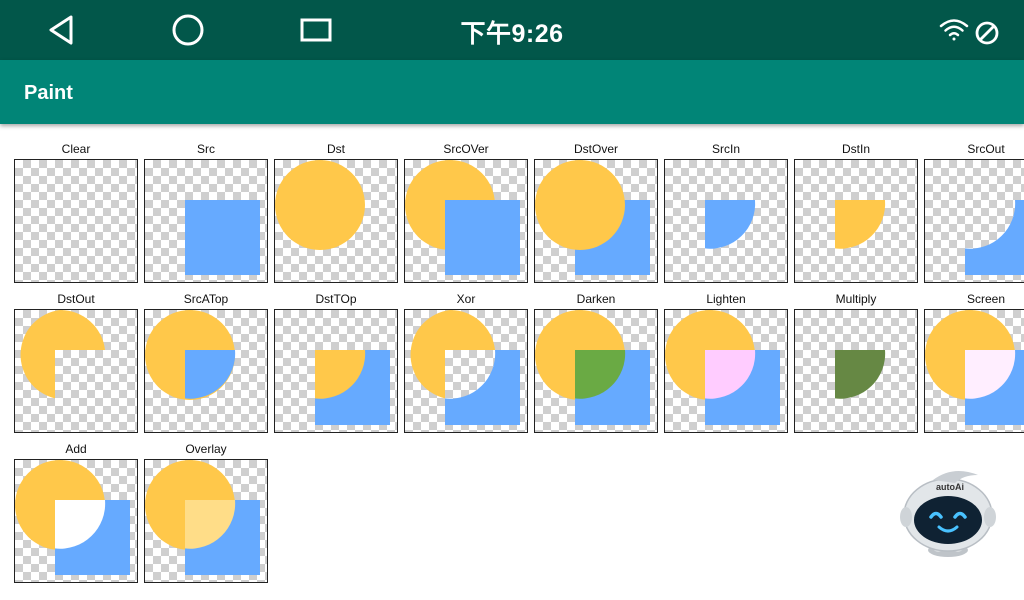  What do you see at coordinates (336, 299) in the screenshot?
I see `mode-label: DstTOp` at bounding box center [336, 299].